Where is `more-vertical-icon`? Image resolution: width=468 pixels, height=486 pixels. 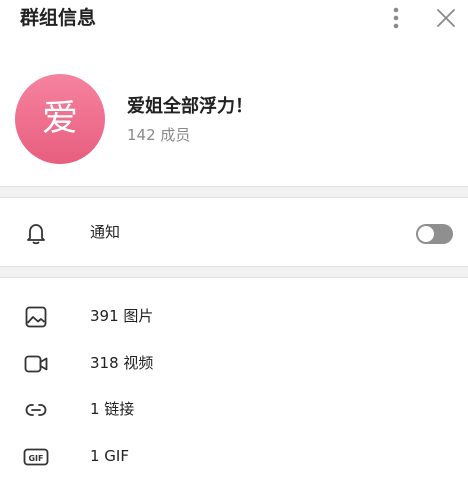
more-vertical-icon is located at coordinates (396, 18).